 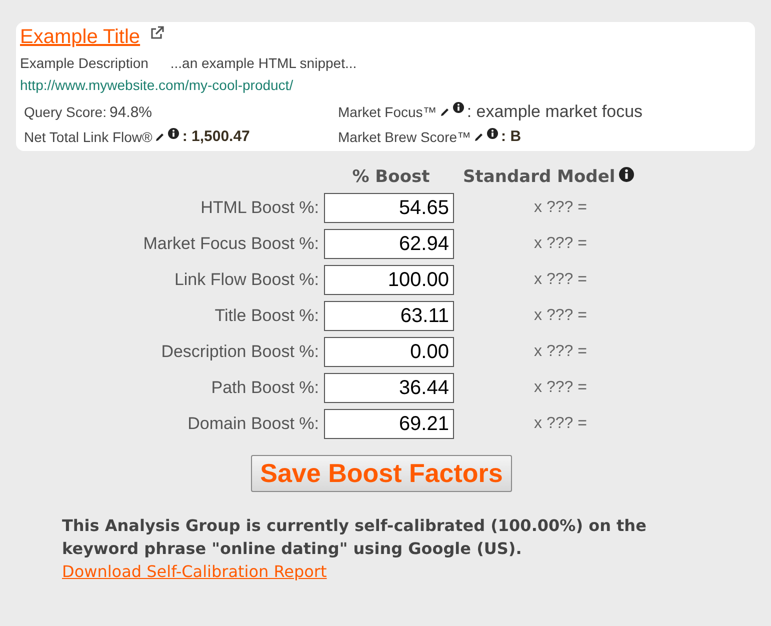 What do you see at coordinates (157, 33) in the screenshot?
I see `external-link-icon` at bounding box center [157, 33].